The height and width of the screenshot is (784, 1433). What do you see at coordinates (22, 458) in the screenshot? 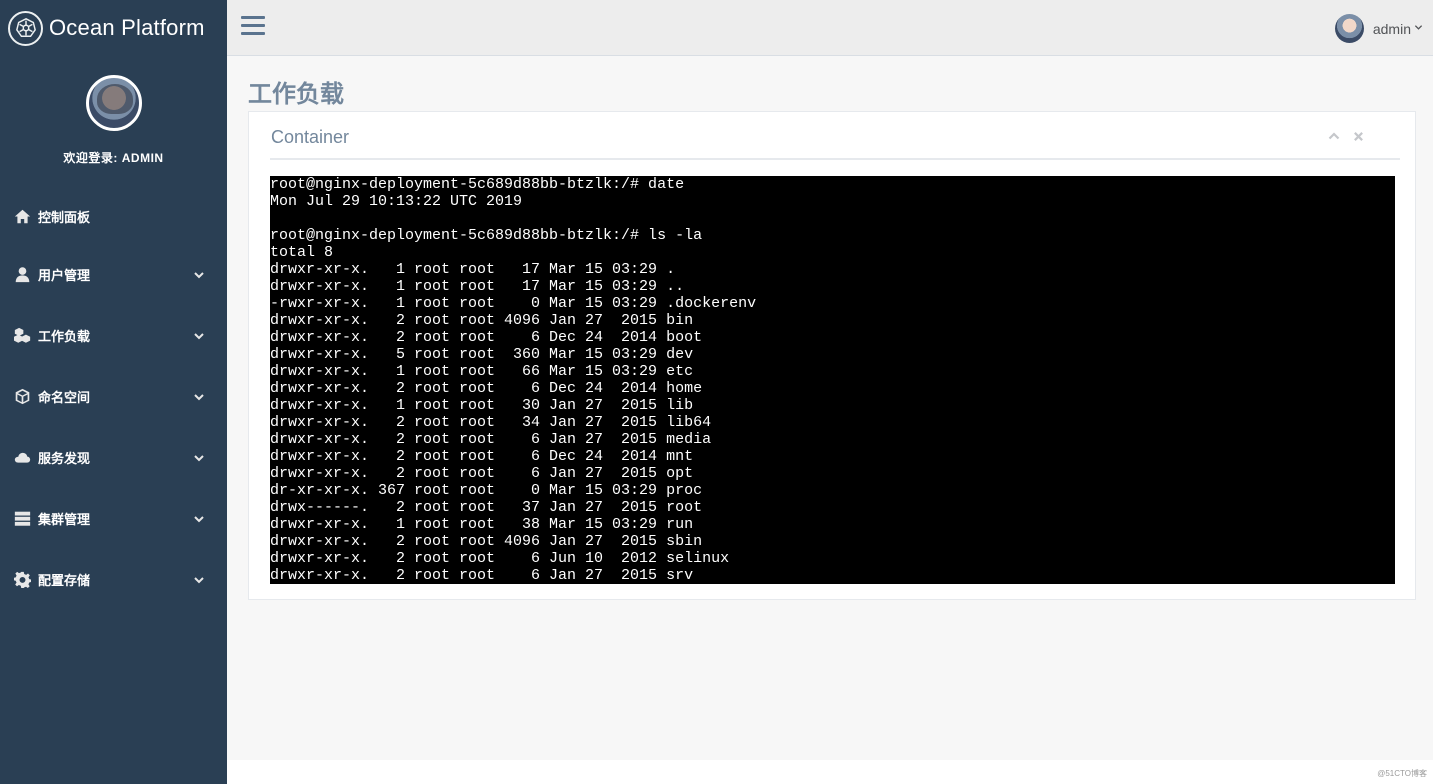
I see `cloud-icon` at bounding box center [22, 458].